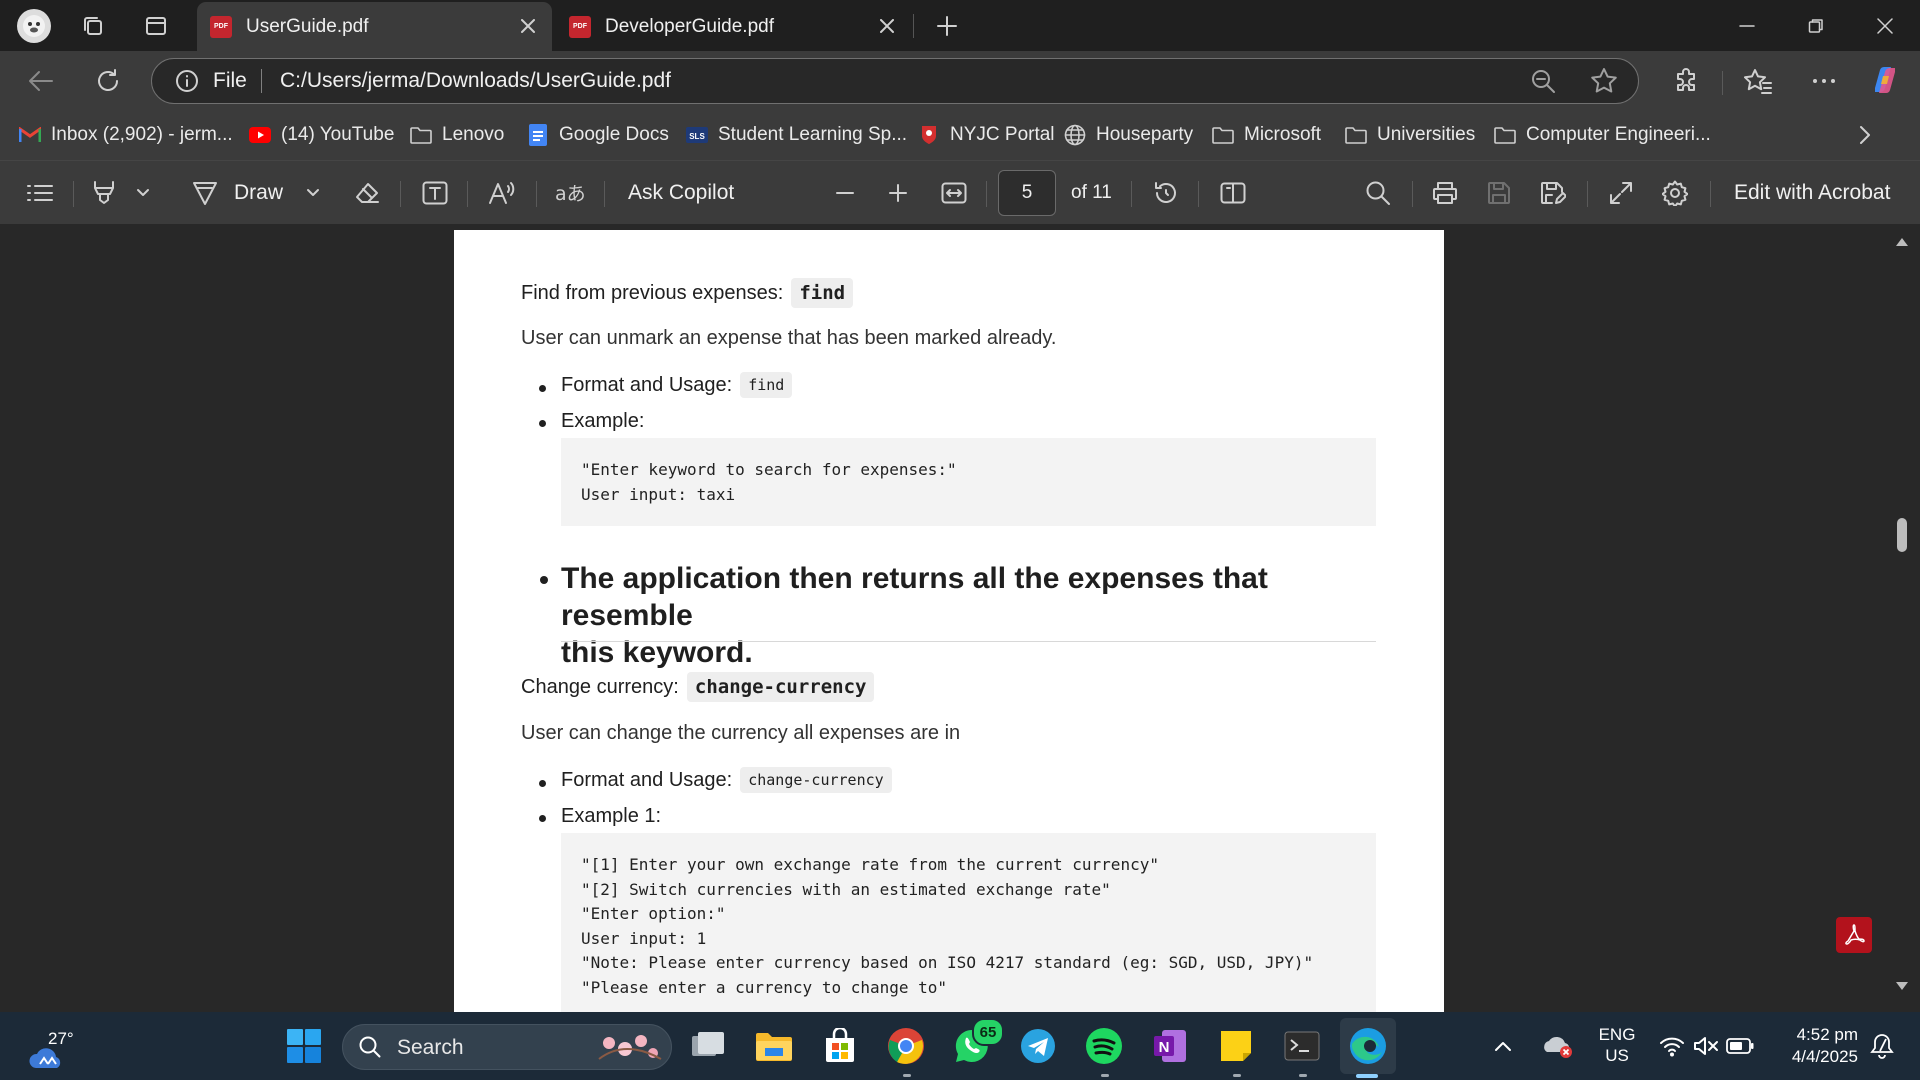  Describe the element at coordinates (1604, 81) in the screenshot. I see `favorite-button` at that location.